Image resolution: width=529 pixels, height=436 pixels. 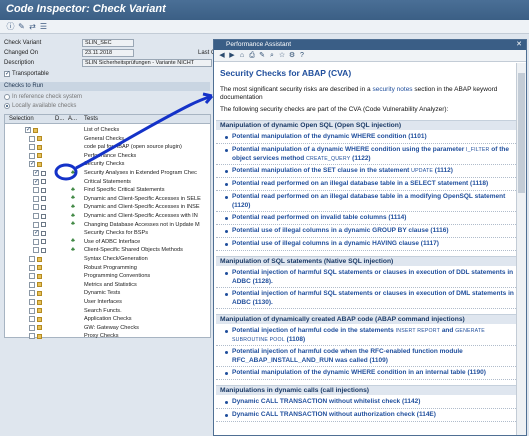 I want to click on table-row: Performance Checks, so click(x=107, y=156).